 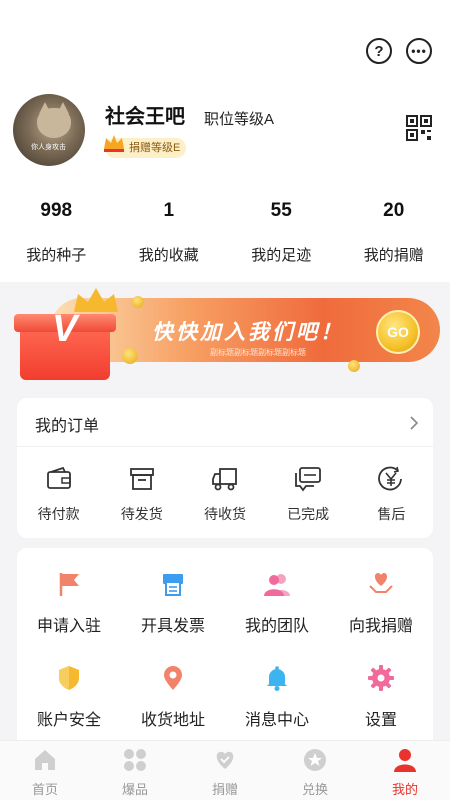 What do you see at coordinates (141, 514) in the screenshot?
I see `order-label: 待发货` at bounding box center [141, 514].